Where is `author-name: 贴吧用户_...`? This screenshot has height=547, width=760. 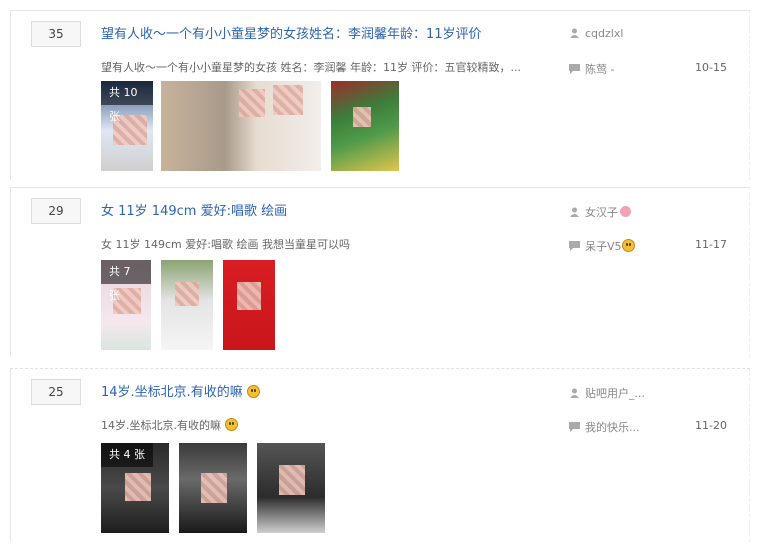 author-name: 贴吧用户_... is located at coordinates (615, 393).